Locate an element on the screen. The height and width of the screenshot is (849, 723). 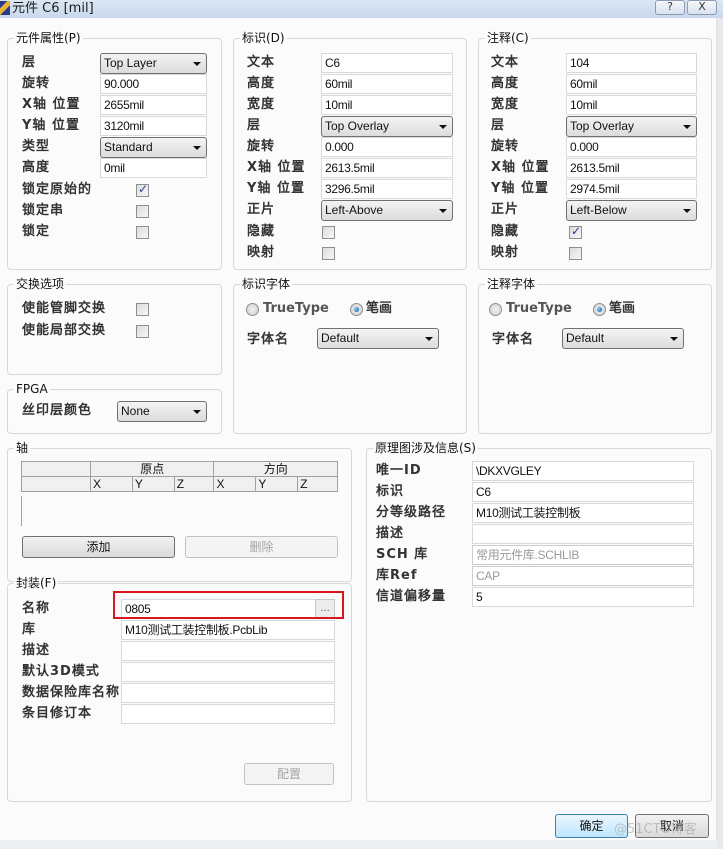
footprint-library-field: M10测试工装控制板.PcbLib is located at coordinates (228, 630).